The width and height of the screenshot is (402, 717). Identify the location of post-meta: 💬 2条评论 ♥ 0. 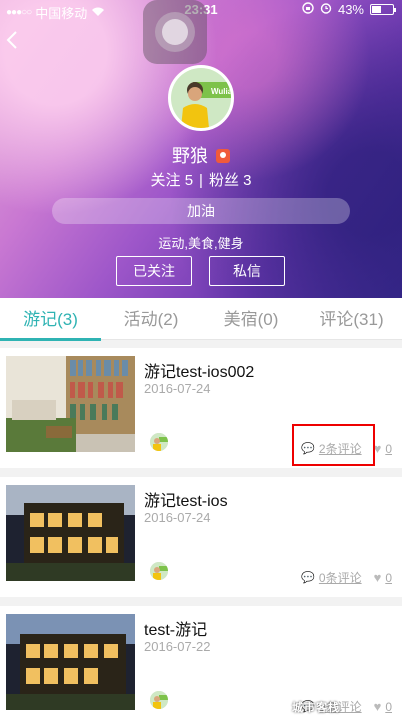
(346, 448).